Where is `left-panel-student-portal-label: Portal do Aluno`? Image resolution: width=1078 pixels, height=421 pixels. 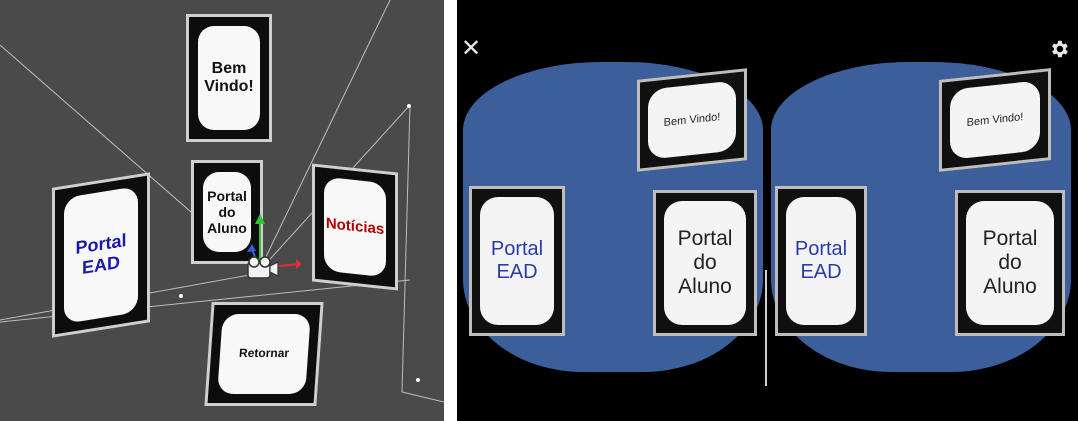
left-panel-student-portal-label: Portal do Aluno is located at coordinates (705, 263).